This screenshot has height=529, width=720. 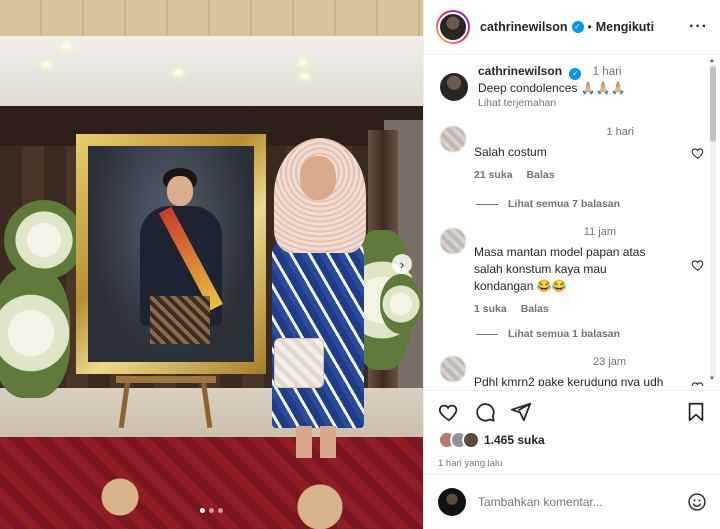 I want to click on caption-avatar, so click(x=454, y=86).